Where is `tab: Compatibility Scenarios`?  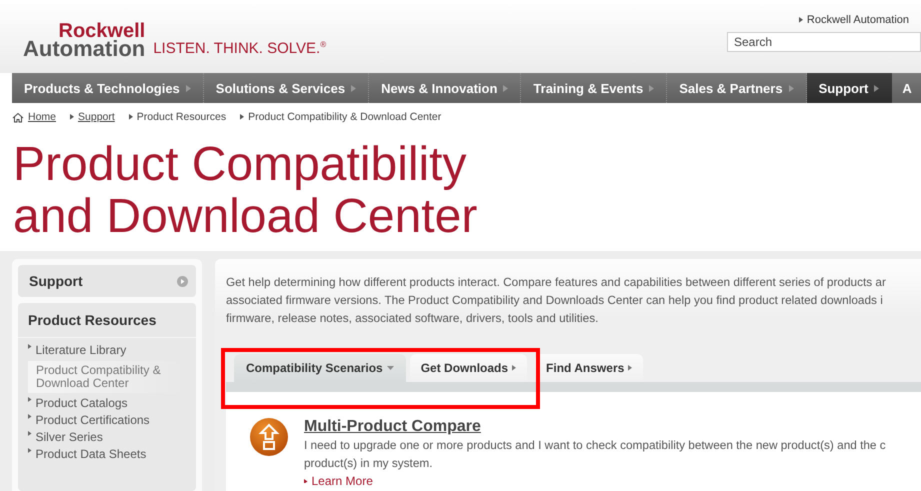
tab: Compatibility Scenarios is located at coordinates (320, 368).